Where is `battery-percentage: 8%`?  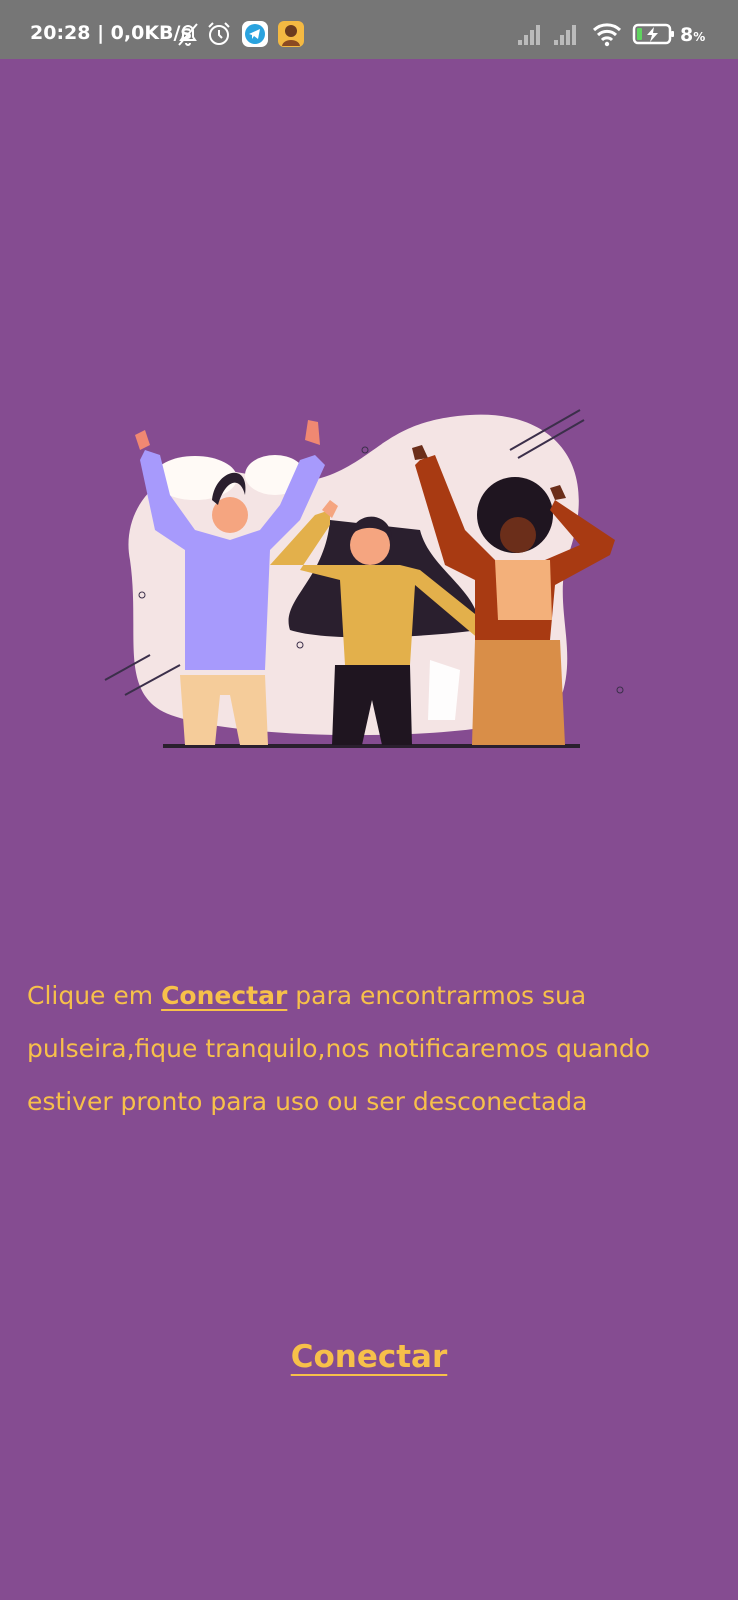 battery-percentage: 8% is located at coordinates (692, 35).